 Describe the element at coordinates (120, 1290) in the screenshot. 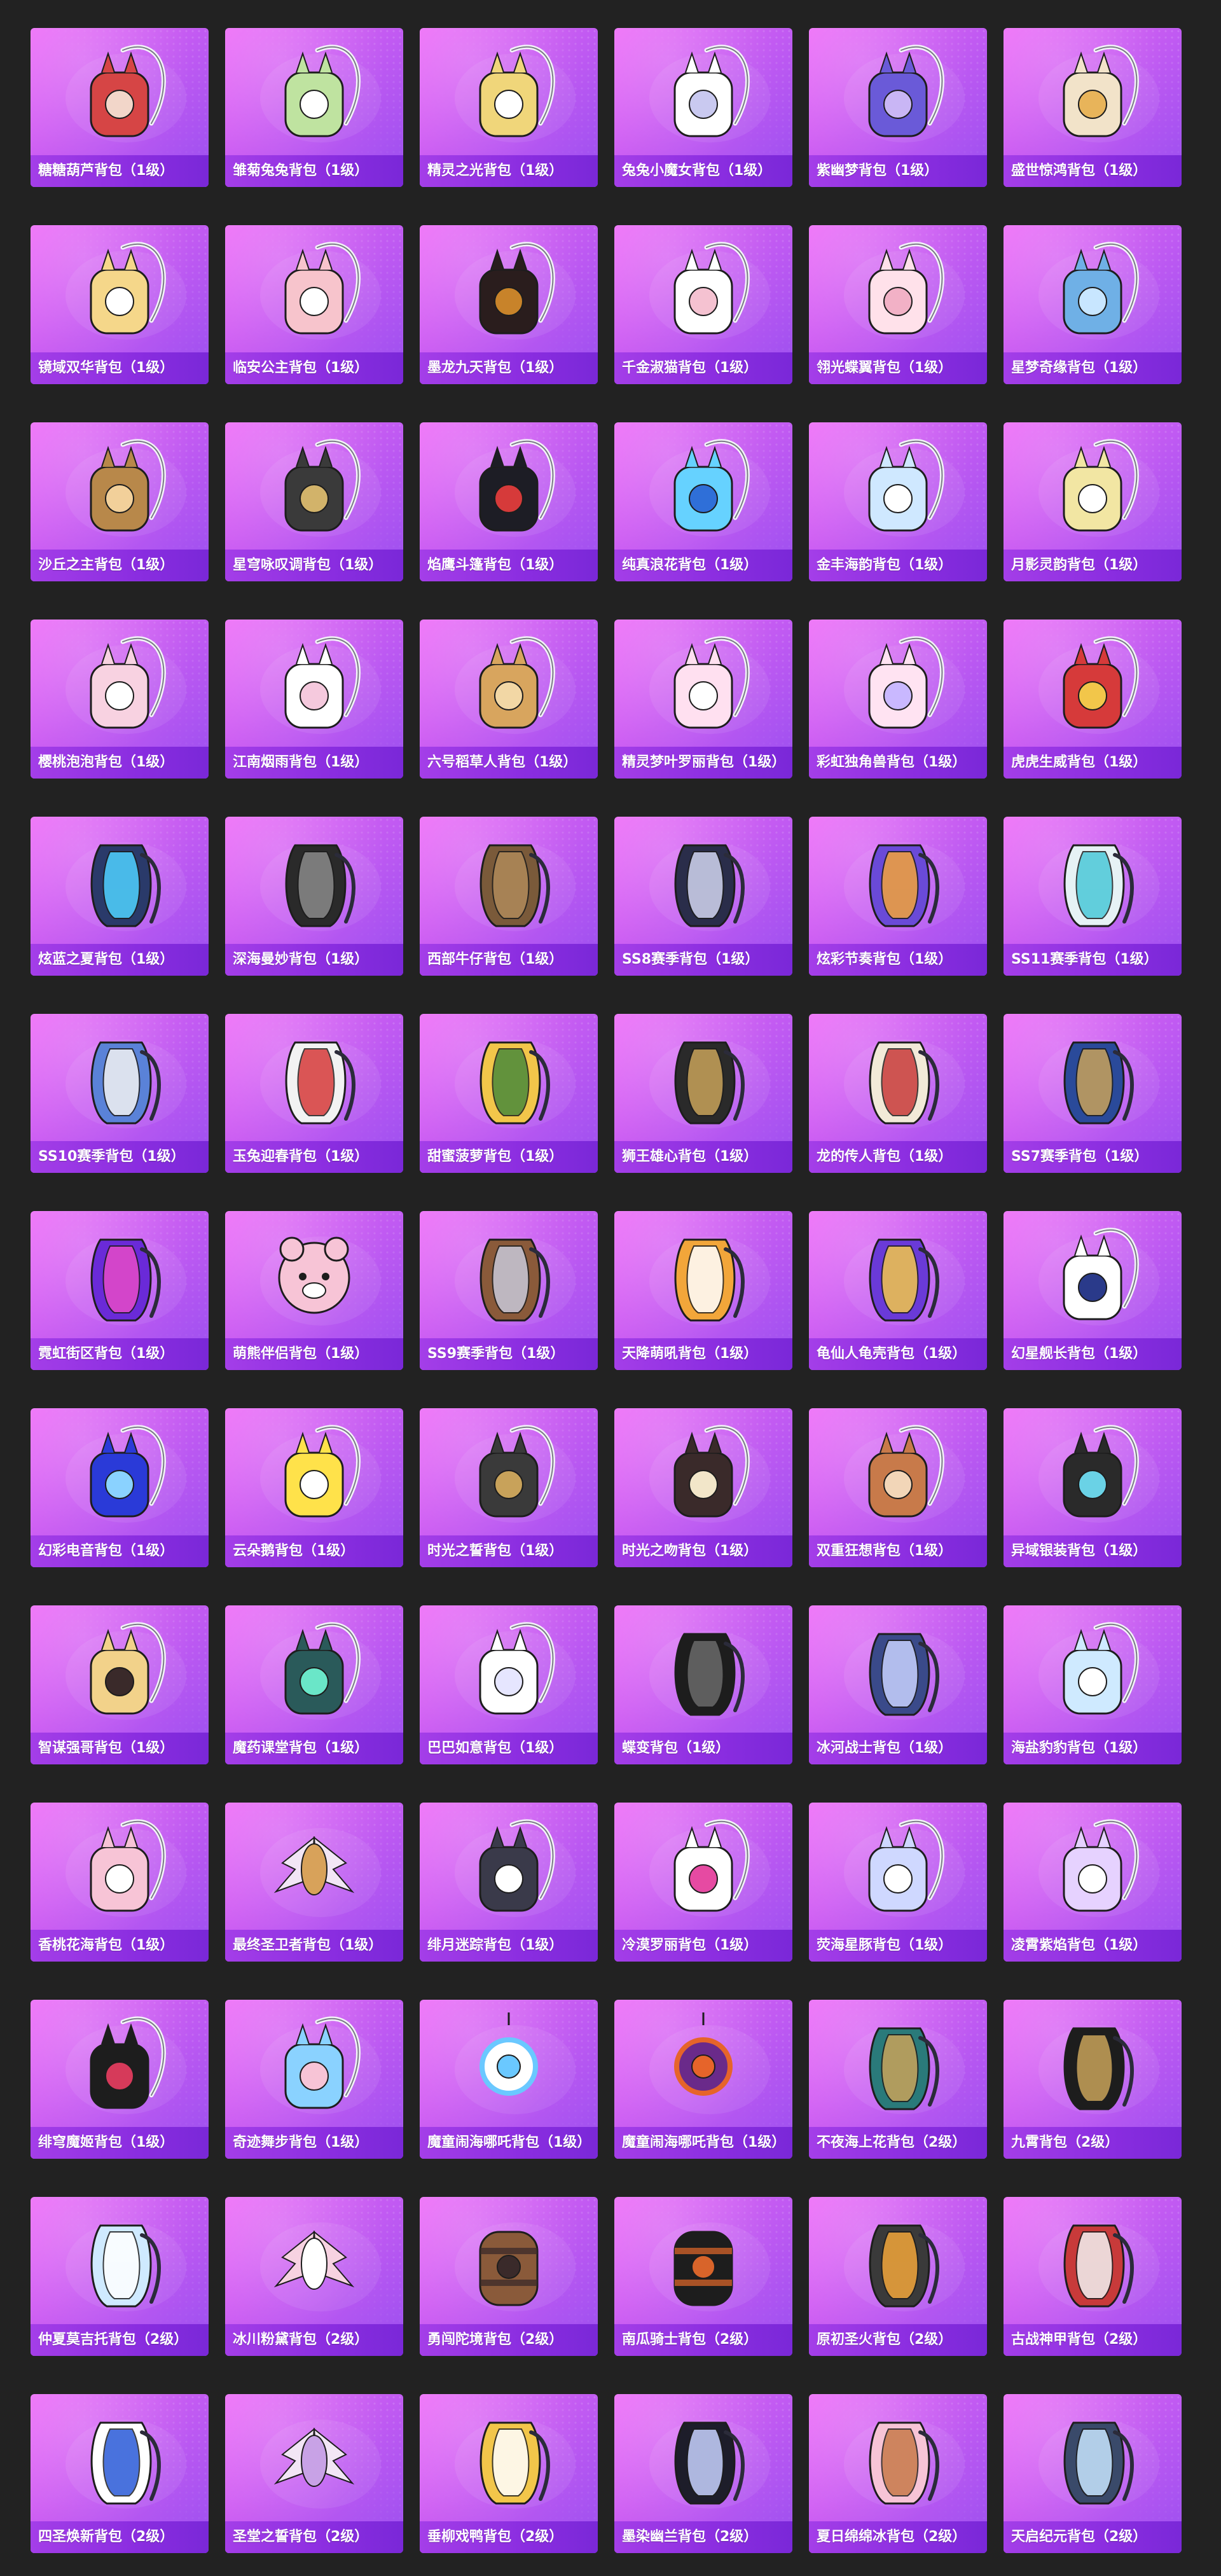

I see `backpack-card: 霓虹街区背包（1级）` at that location.